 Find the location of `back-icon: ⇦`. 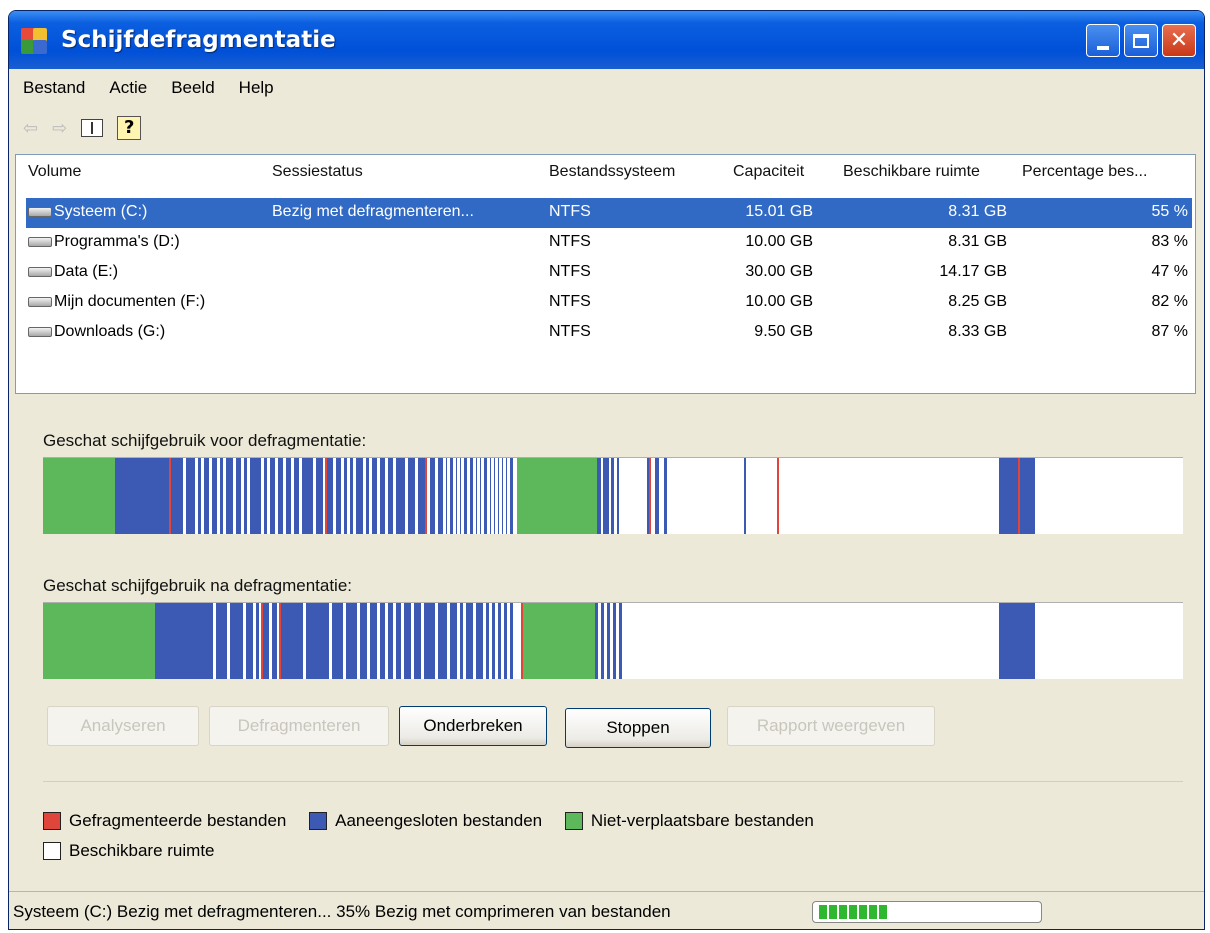

back-icon: ⇦ is located at coordinates (30, 128).